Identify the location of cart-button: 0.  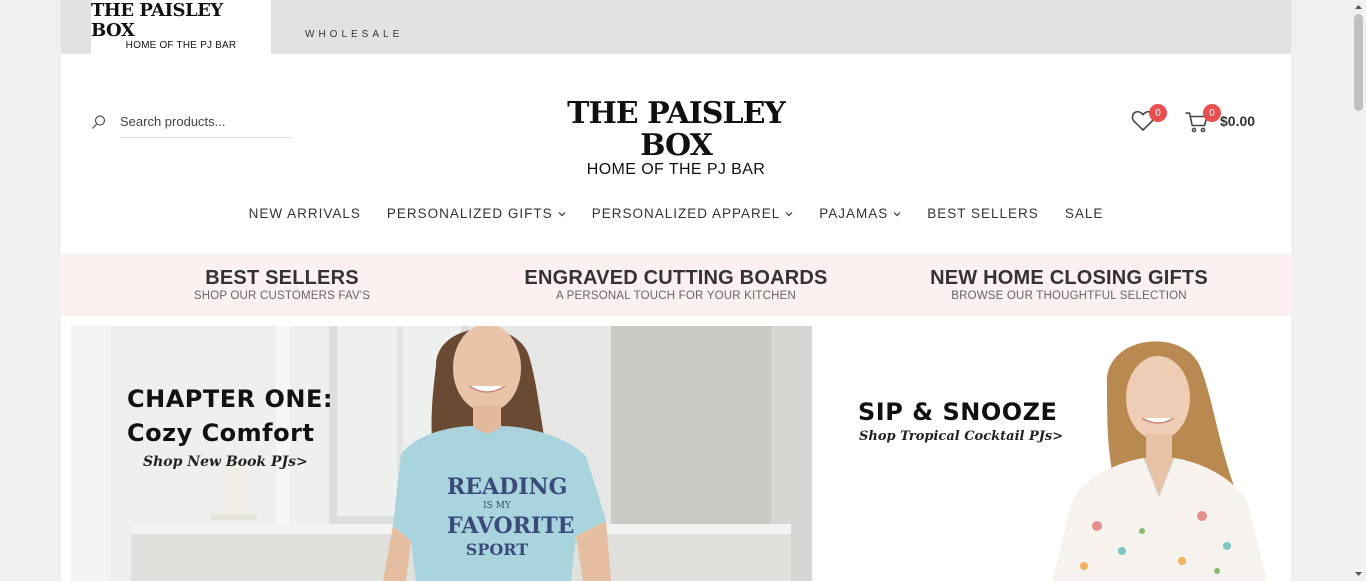
(1203, 119).